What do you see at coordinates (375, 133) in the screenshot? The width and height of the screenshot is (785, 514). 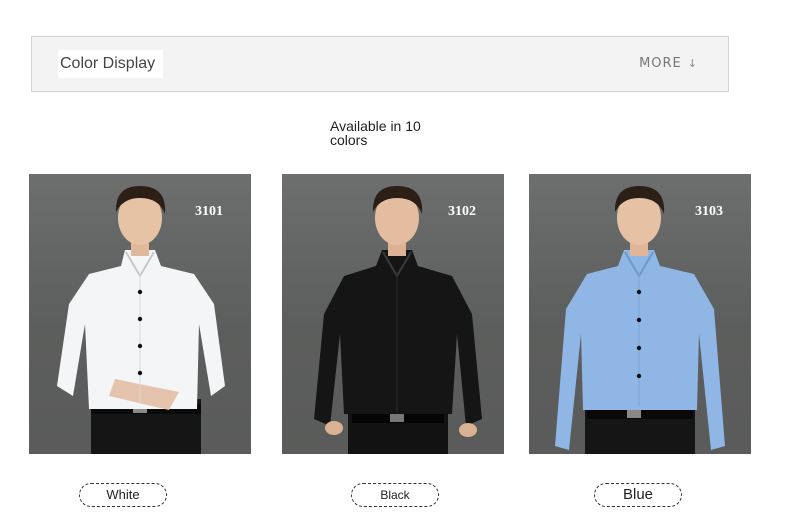 I see `available-colors-text: Available in 10 colors` at bounding box center [375, 133].